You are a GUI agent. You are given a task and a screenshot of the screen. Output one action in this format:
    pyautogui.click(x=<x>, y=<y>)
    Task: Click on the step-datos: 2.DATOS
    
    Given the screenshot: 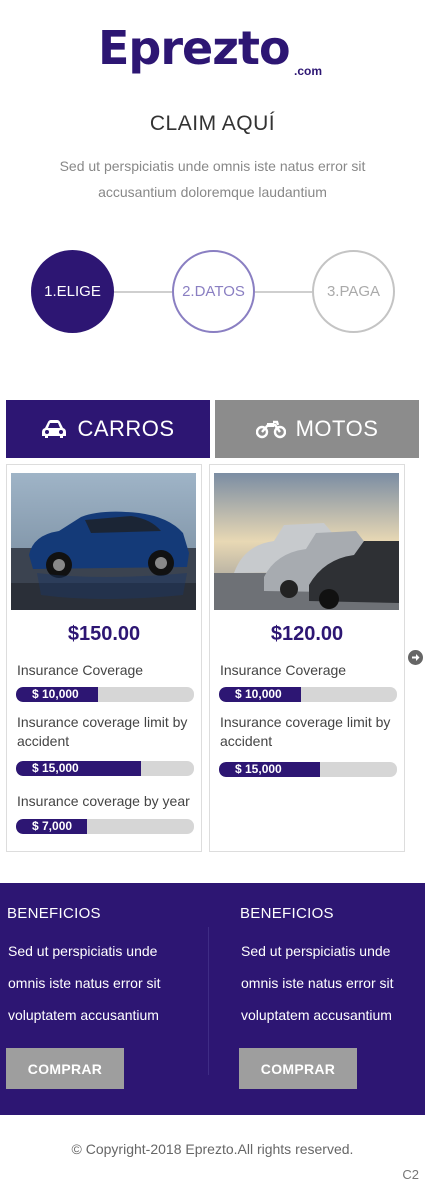 What is the action you would take?
    pyautogui.click(x=213, y=291)
    